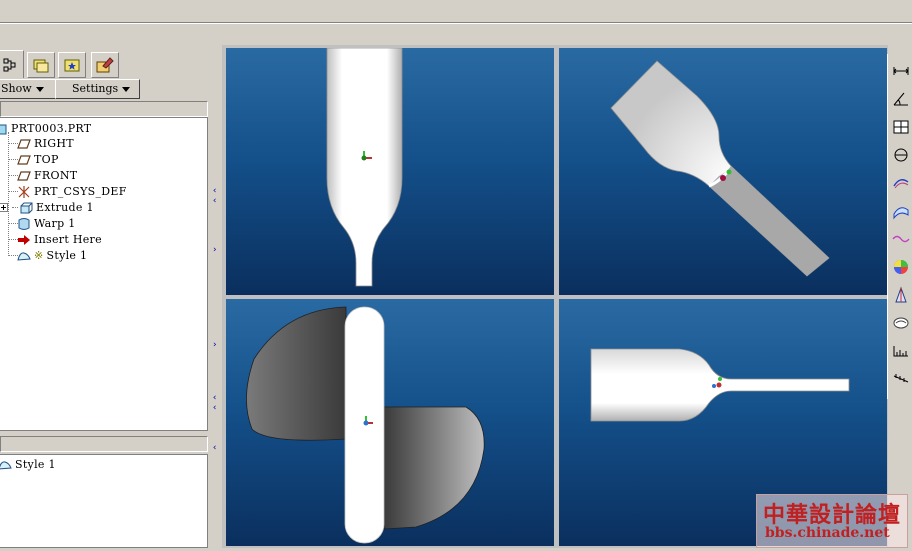  What do you see at coordinates (16, 88) in the screenshot?
I see `show-button-label: Show` at bounding box center [16, 88].